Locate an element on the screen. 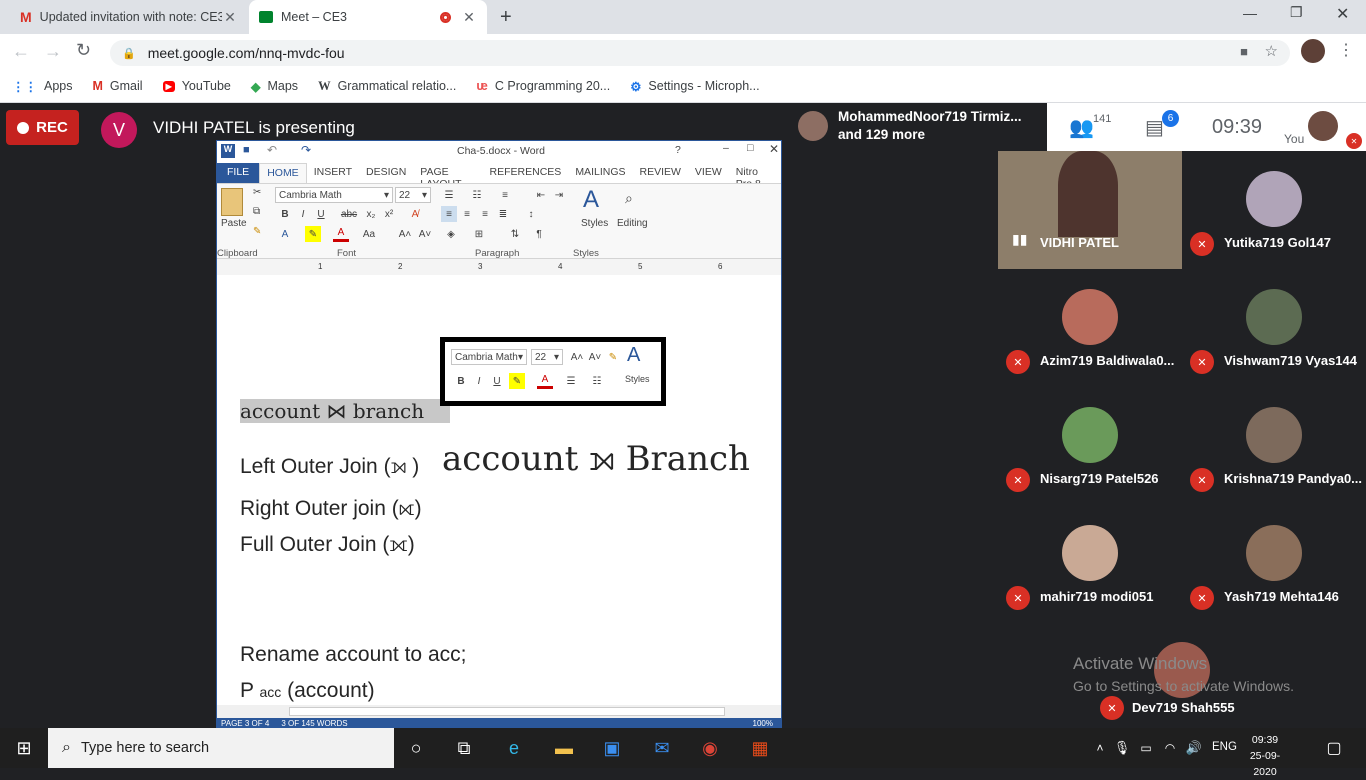 The height and width of the screenshot is (780, 1366). task-view-icon: ⧉ is located at coordinates (464, 748).